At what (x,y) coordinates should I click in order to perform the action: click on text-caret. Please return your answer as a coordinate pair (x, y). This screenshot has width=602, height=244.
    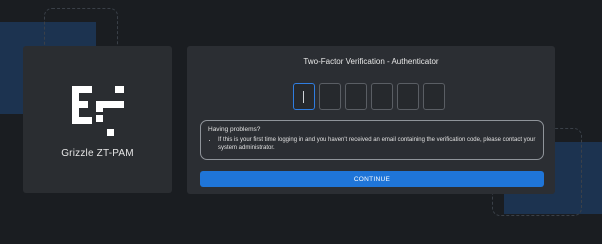
    Looking at the image, I should click on (303, 97).